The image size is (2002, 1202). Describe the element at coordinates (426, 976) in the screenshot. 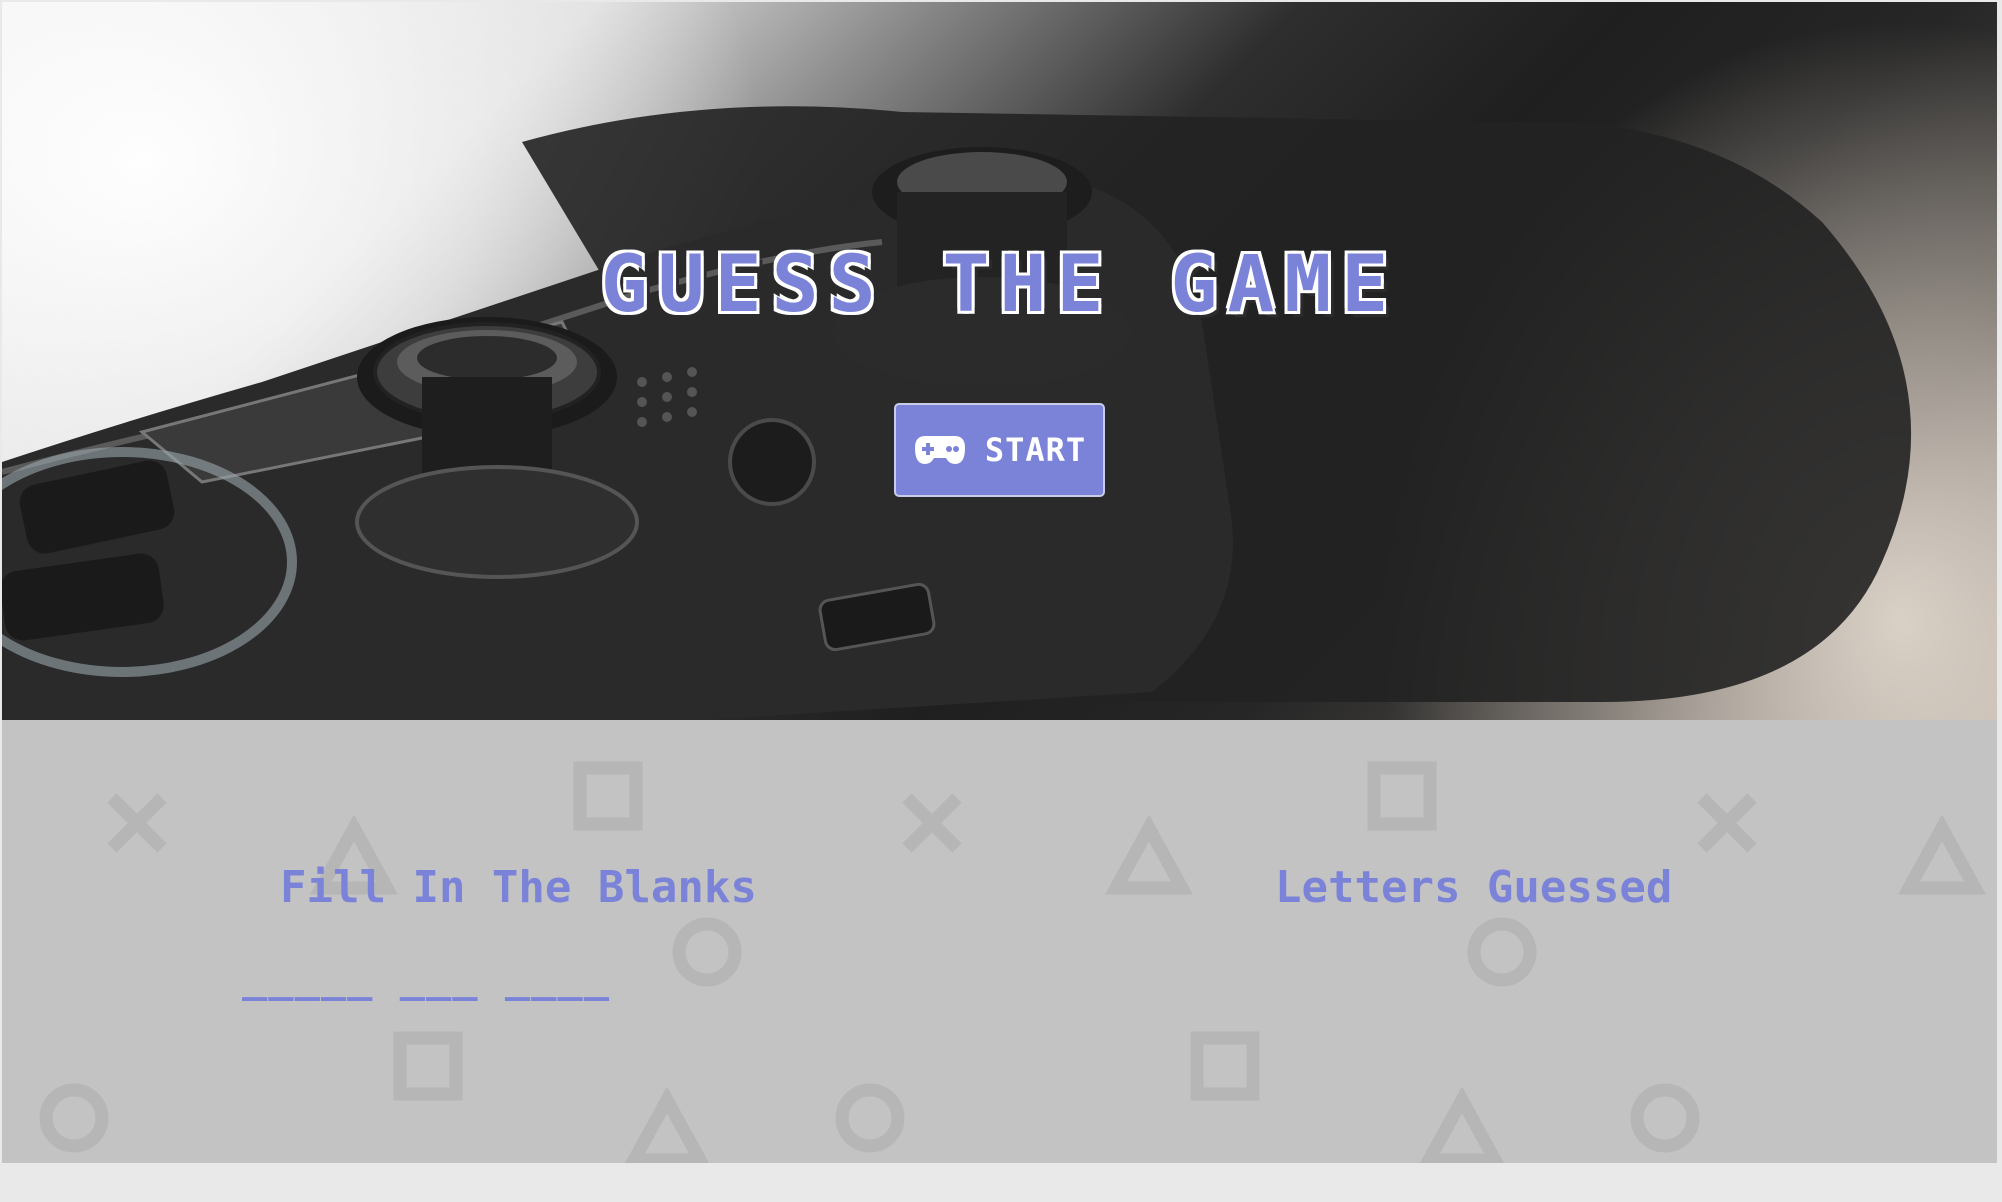

I see `word-blanks: _____ ___ ____` at that location.